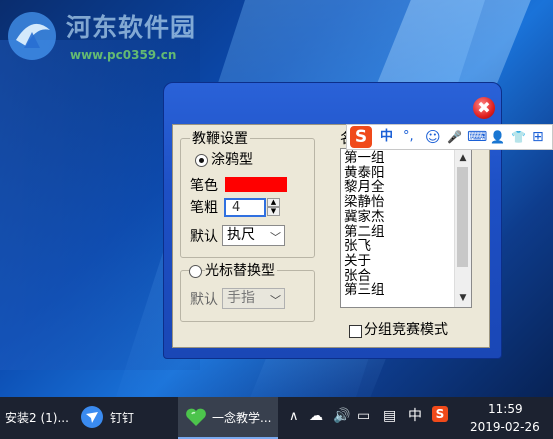 This screenshot has height=439, width=553. What do you see at coordinates (398, 232) in the screenshot?
I see `list-item: 第二组` at bounding box center [398, 232].